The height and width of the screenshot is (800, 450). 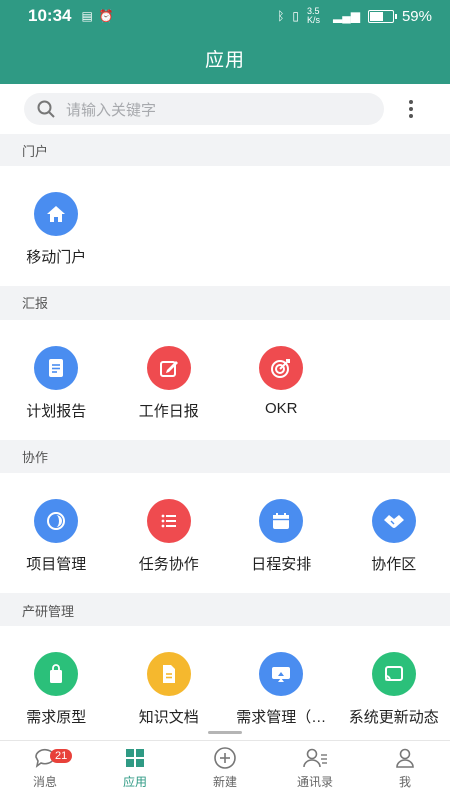 I want to click on app-schedule: 日程安排, so click(x=281, y=533).